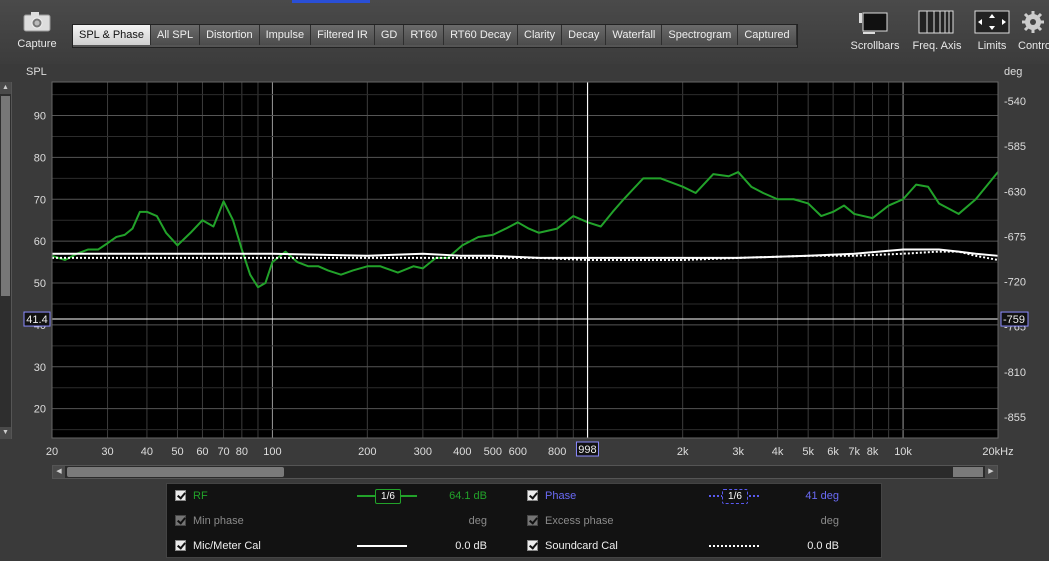 This screenshot has height=561, width=1049. I want to click on x-tick-label: 300, so click(423, 452).